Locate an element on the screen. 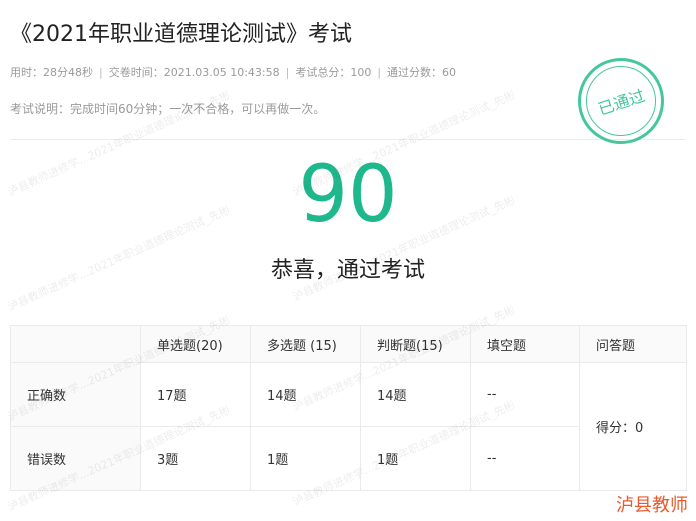  exam-description: 考试说明：完成时间60分钟；一次不合格，可以再做一次。 is located at coordinates (168, 109).